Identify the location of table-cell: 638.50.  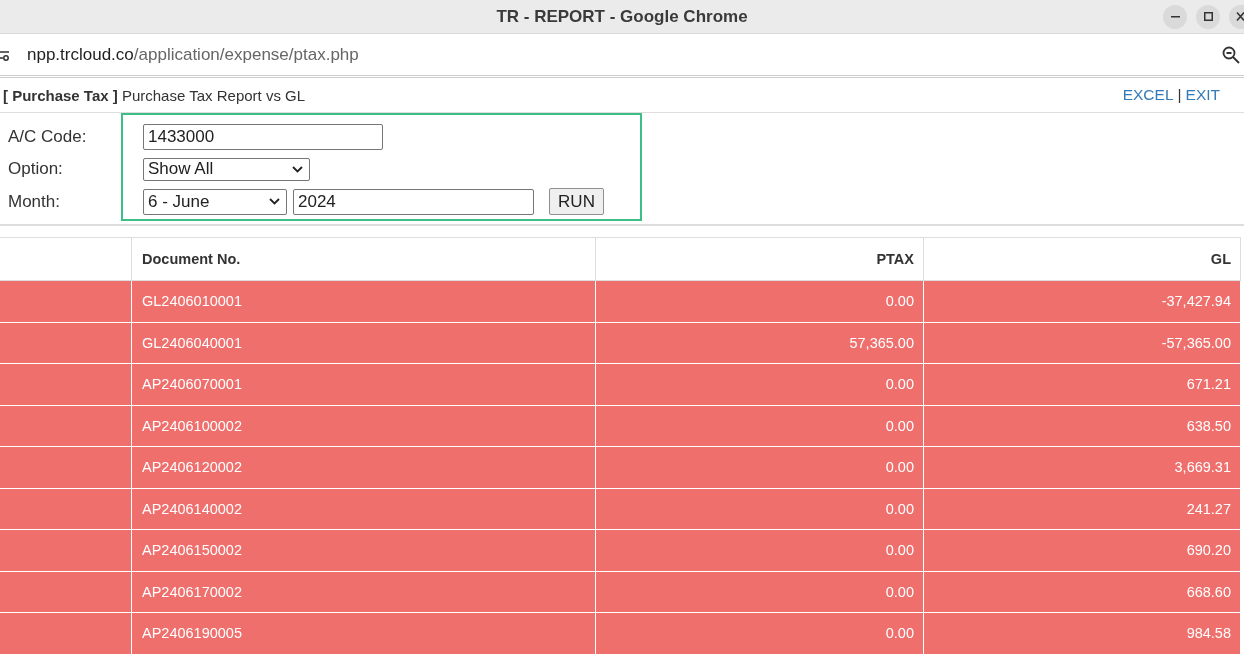
(1082, 425).